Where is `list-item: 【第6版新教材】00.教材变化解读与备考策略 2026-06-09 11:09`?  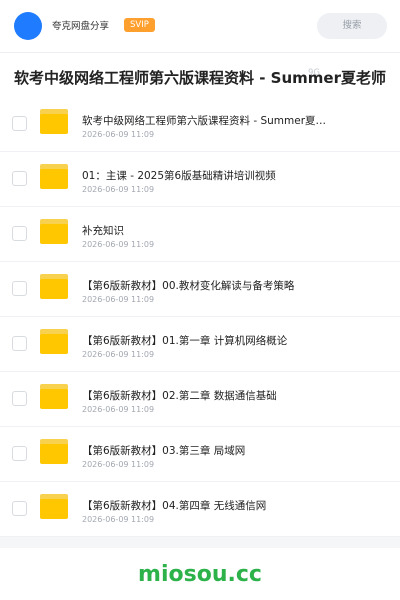
list-item: 【第6版新教材】00.教材变化解读与备考策略 2026-06-09 11:09 is located at coordinates (200, 289).